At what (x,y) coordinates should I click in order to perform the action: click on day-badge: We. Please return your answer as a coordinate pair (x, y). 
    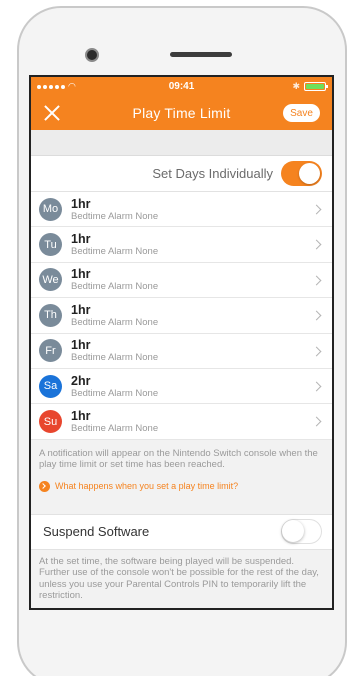
    Looking at the image, I should click on (50, 280).